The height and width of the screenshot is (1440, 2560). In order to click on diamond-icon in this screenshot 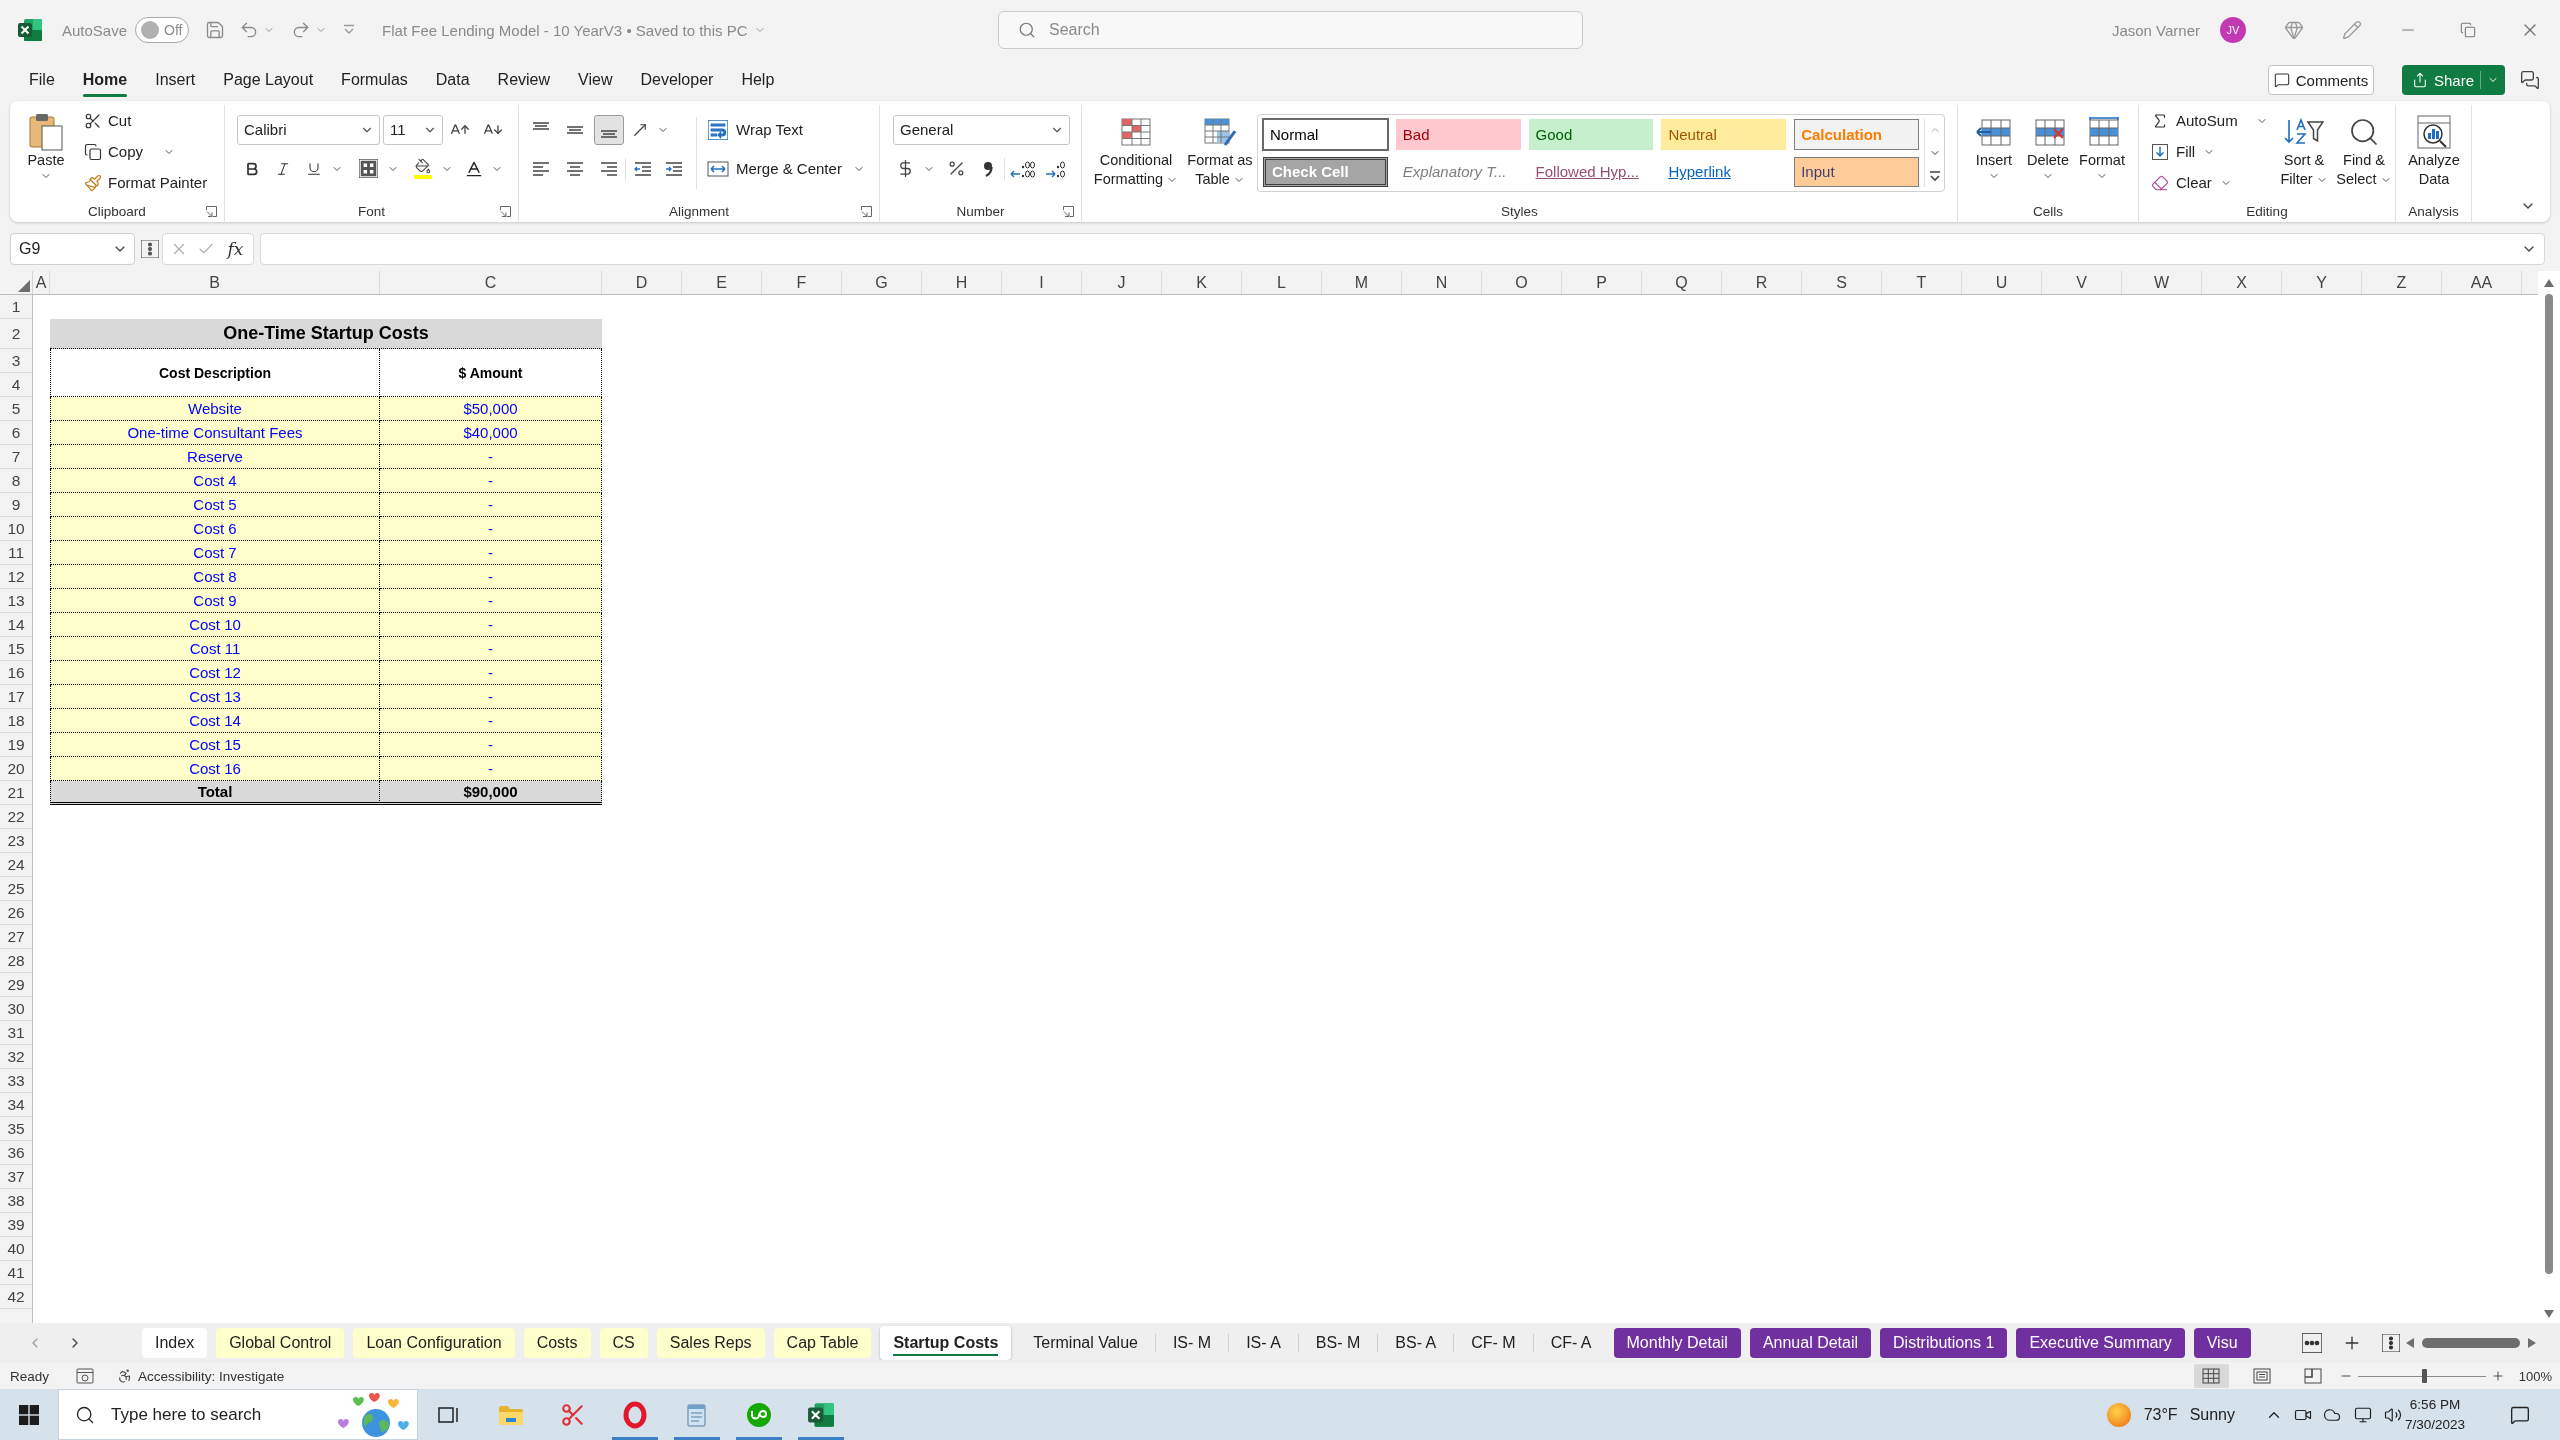, I will do `click(2294, 30)`.